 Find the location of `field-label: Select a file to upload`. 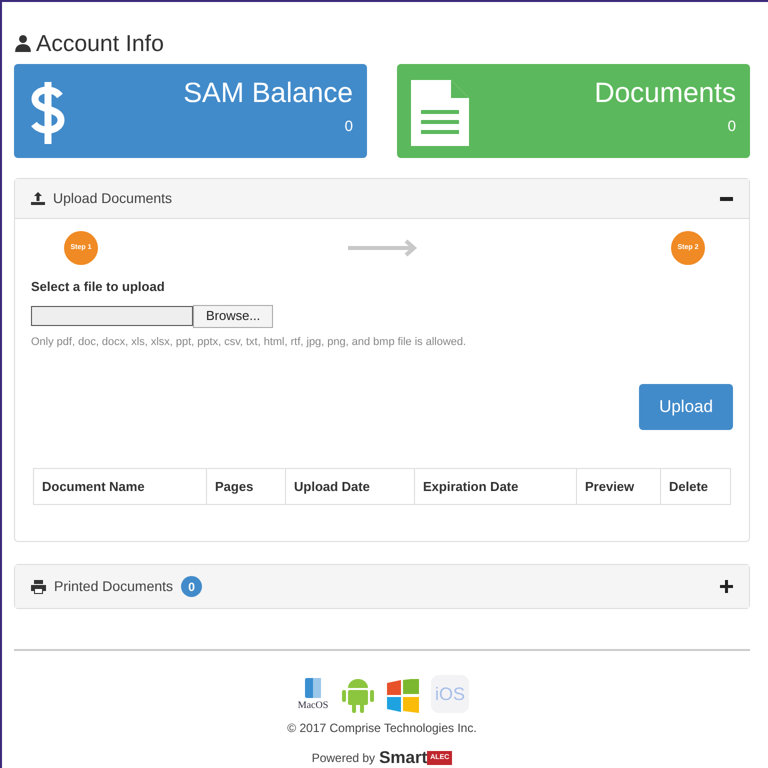

field-label: Select a file to upload is located at coordinates (98, 287).